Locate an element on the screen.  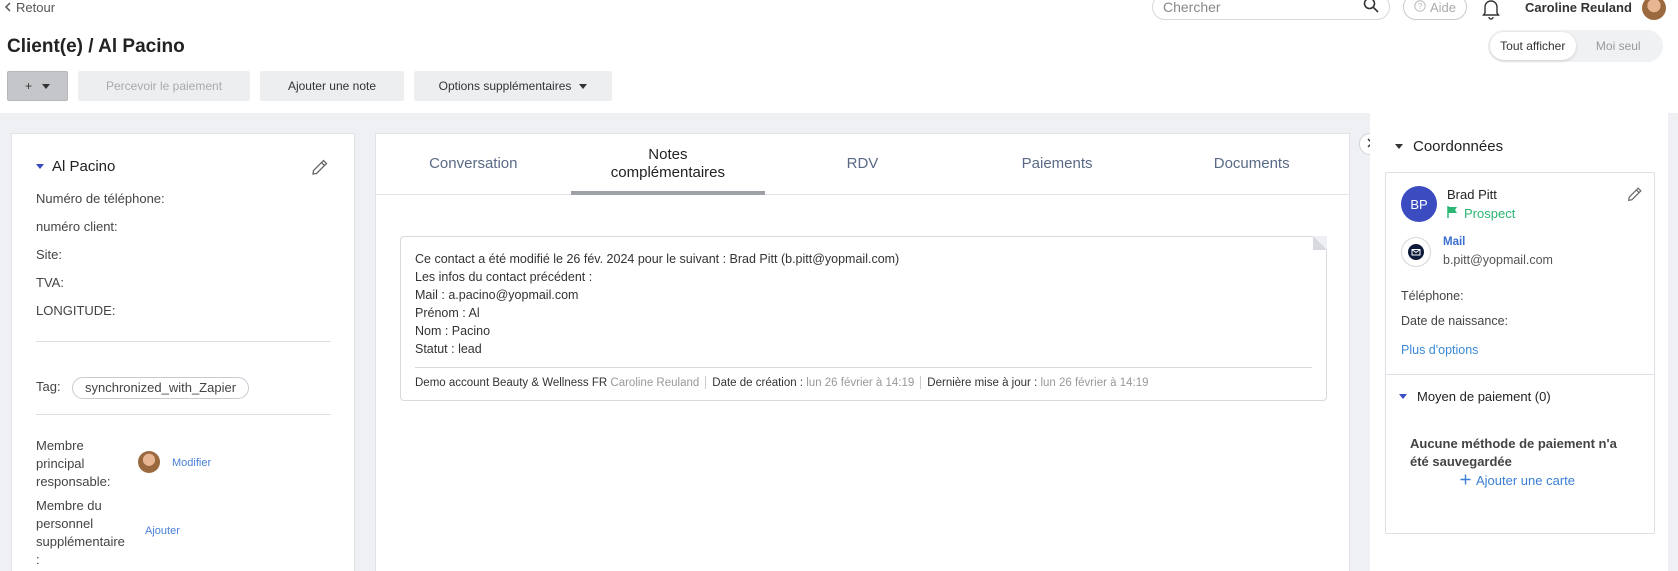
note-line: Mail : a.pacino@yopmail.com is located at coordinates (497, 295).